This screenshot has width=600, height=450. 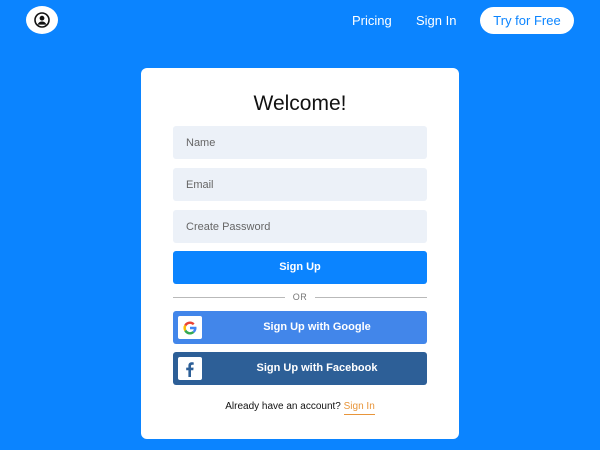 I want to click on sign-in-link: Sign In, so click(x=359, y=408).